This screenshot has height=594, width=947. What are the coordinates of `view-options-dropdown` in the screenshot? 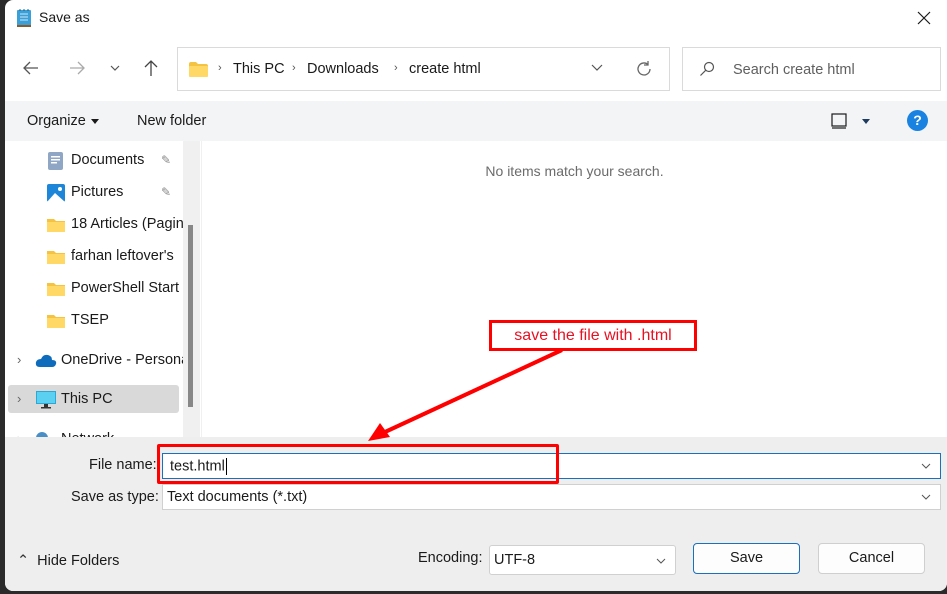 It's located at (866, 121).